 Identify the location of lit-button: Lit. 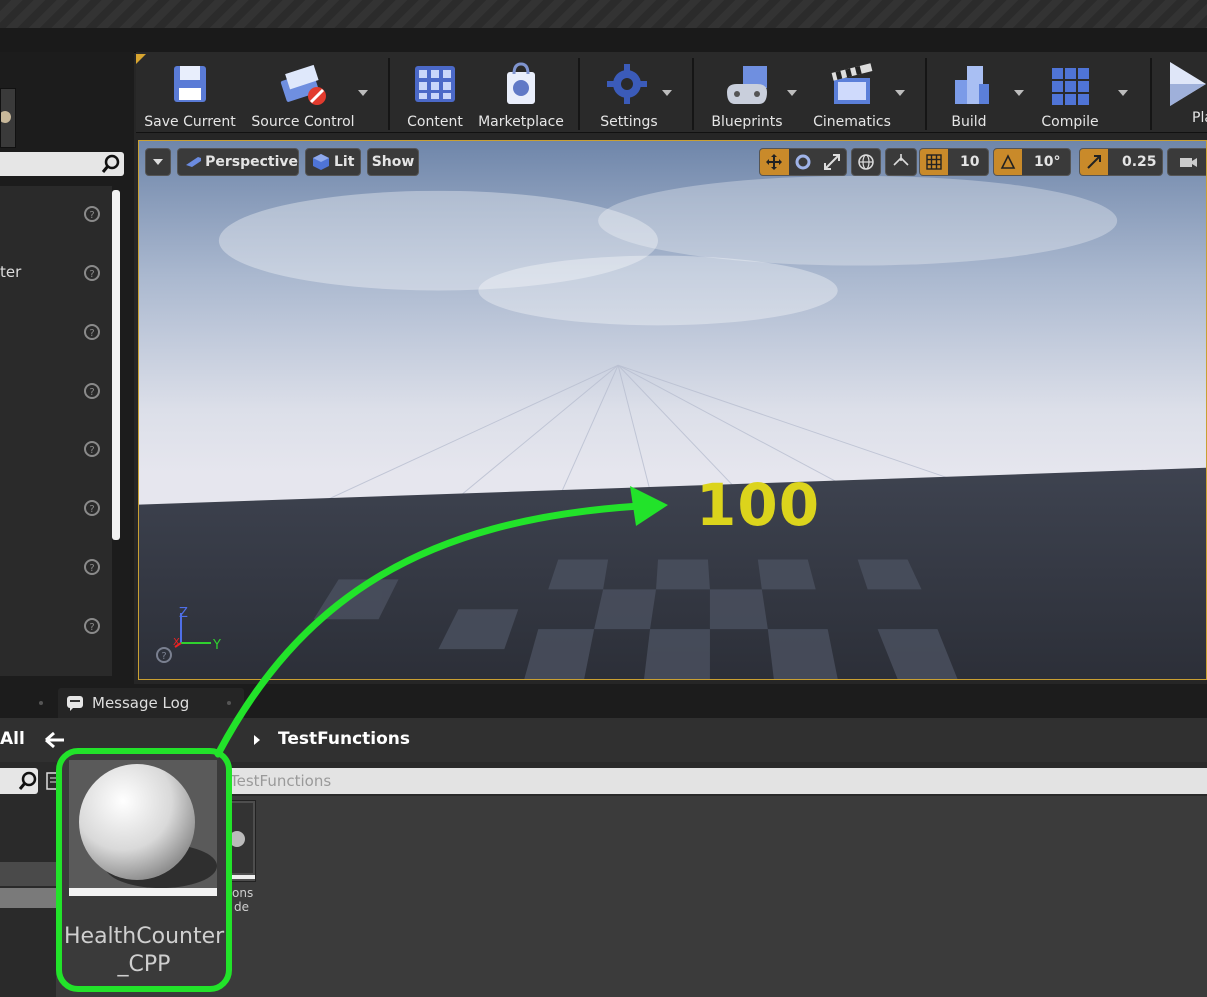
(333, 162).